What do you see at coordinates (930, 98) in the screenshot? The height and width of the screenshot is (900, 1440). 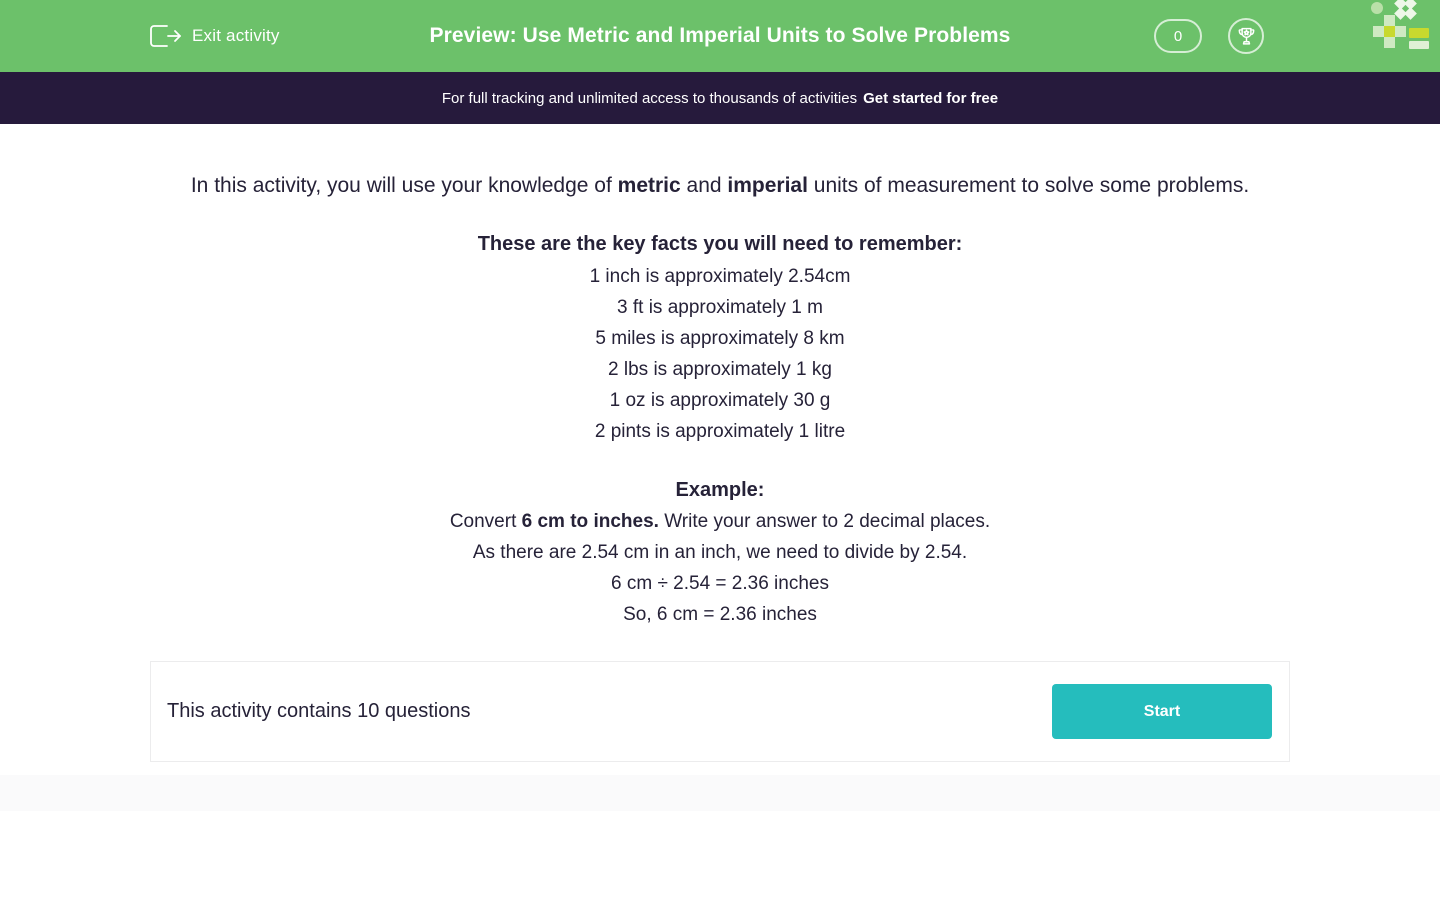 I see `get-started-link: Get started for free` at bounding box center [930, 98].